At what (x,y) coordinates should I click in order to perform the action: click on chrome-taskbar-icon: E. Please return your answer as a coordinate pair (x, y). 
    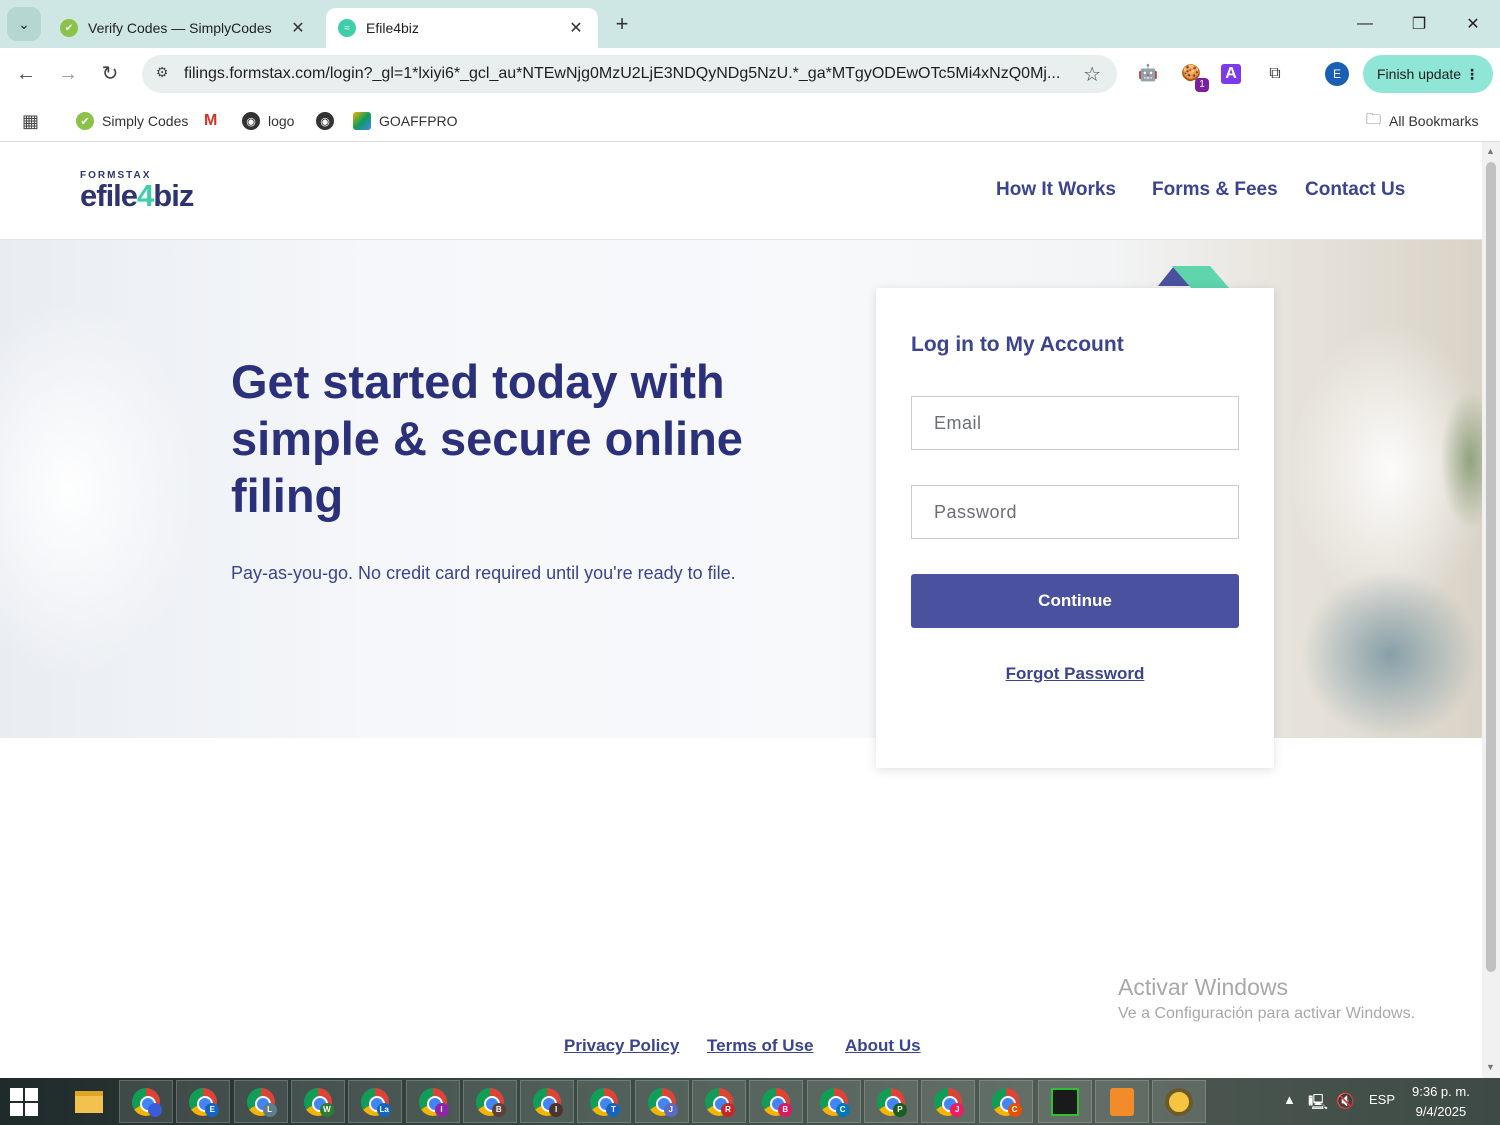
    Looking at the image, I should click on (203, 1101).